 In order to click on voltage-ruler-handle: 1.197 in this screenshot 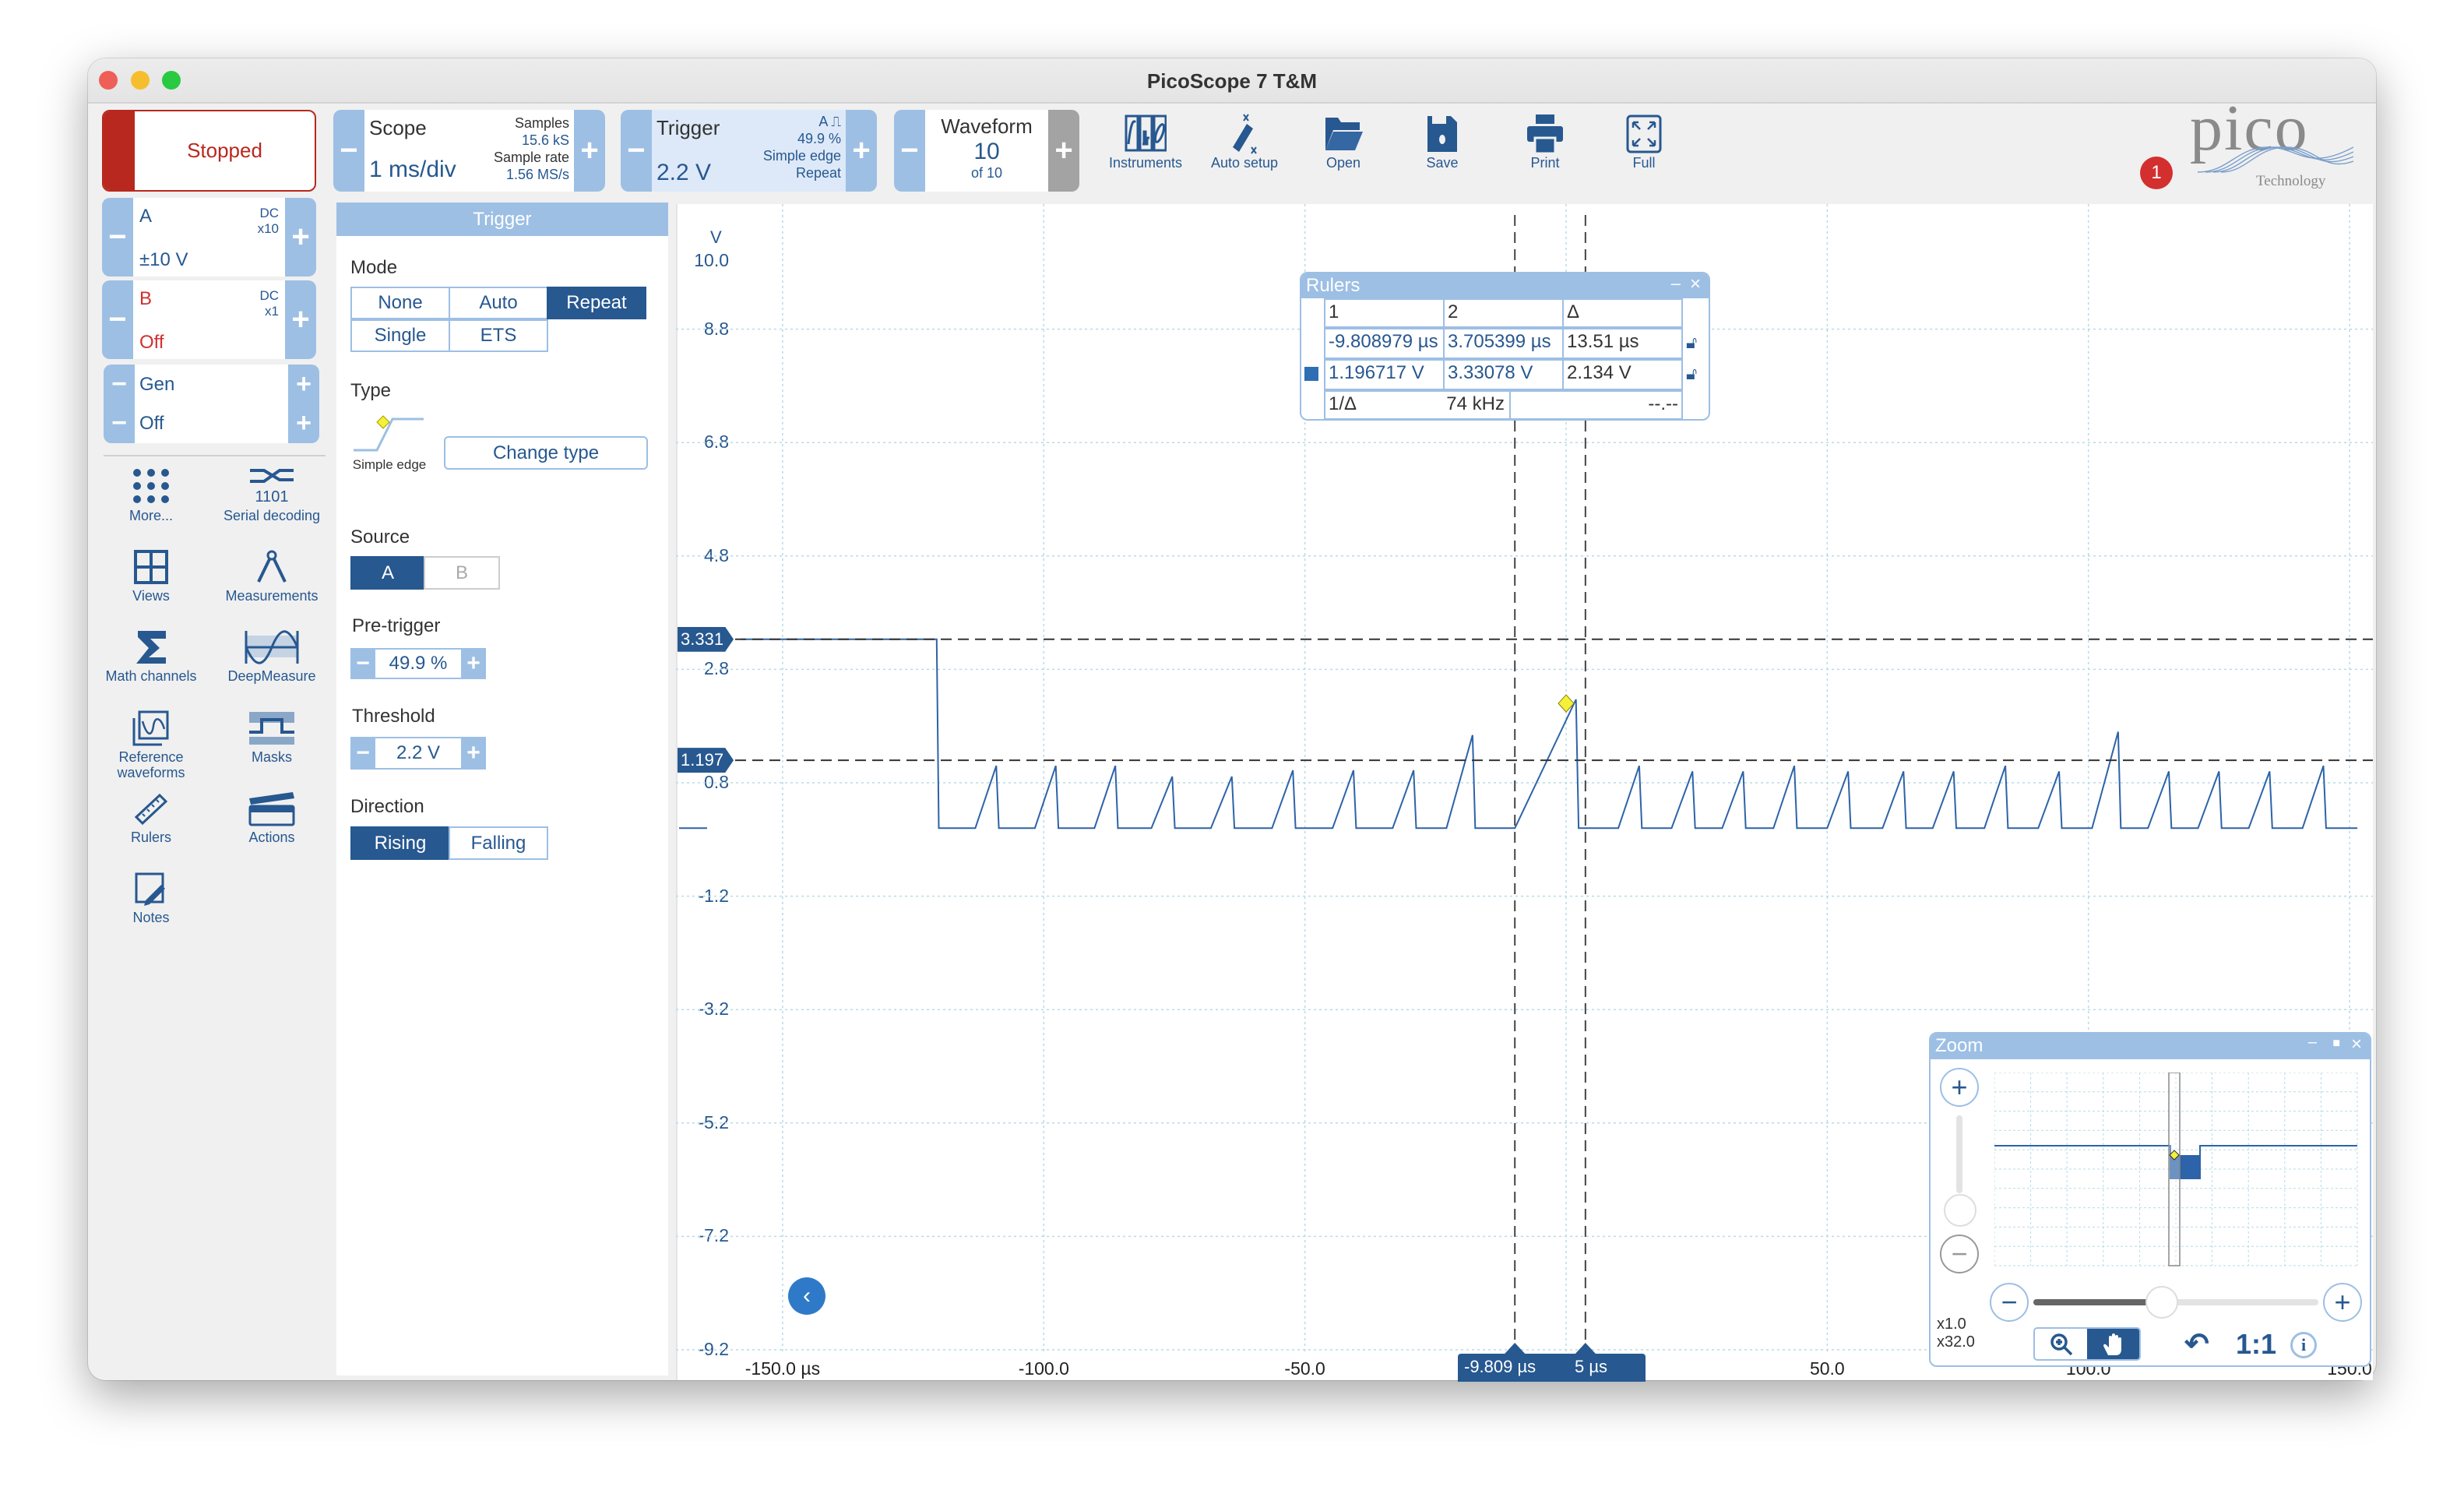, I will do `click(706, 761)`.